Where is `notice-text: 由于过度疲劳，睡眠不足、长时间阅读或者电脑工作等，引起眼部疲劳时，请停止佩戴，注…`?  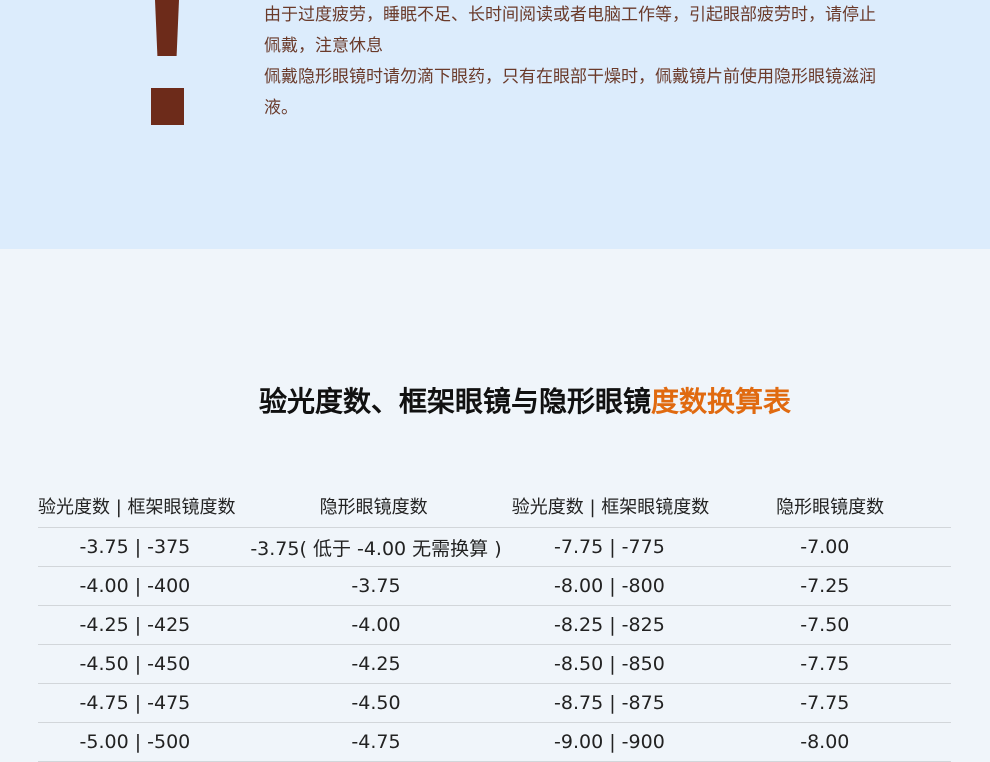
notice-text: 由于过度疲劳，睡眠不足、长时间阅读或者电脑工作等，引起眼部疲劳时，请停止佩戴，注… is located at coordinates (574, 62).